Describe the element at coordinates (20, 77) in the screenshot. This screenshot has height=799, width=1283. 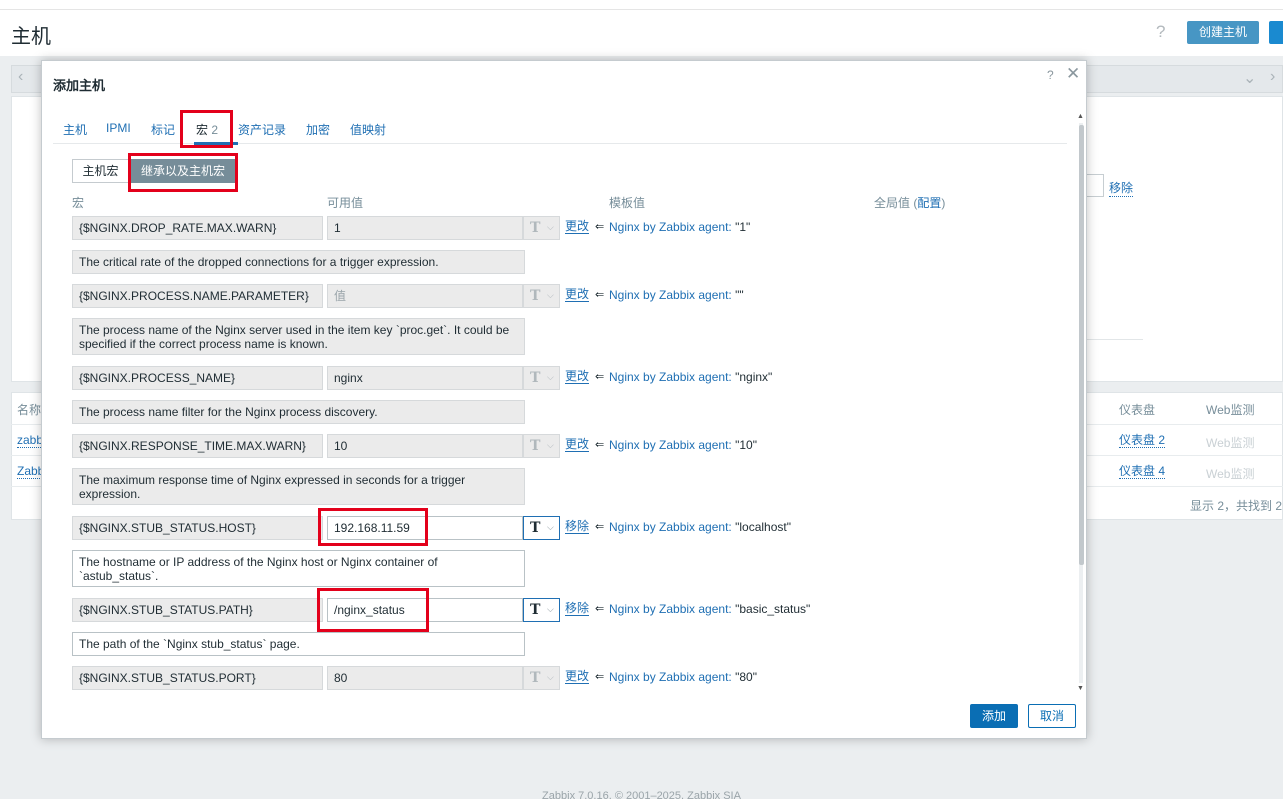
I see `chevron-left-icon: ‹` at that location.